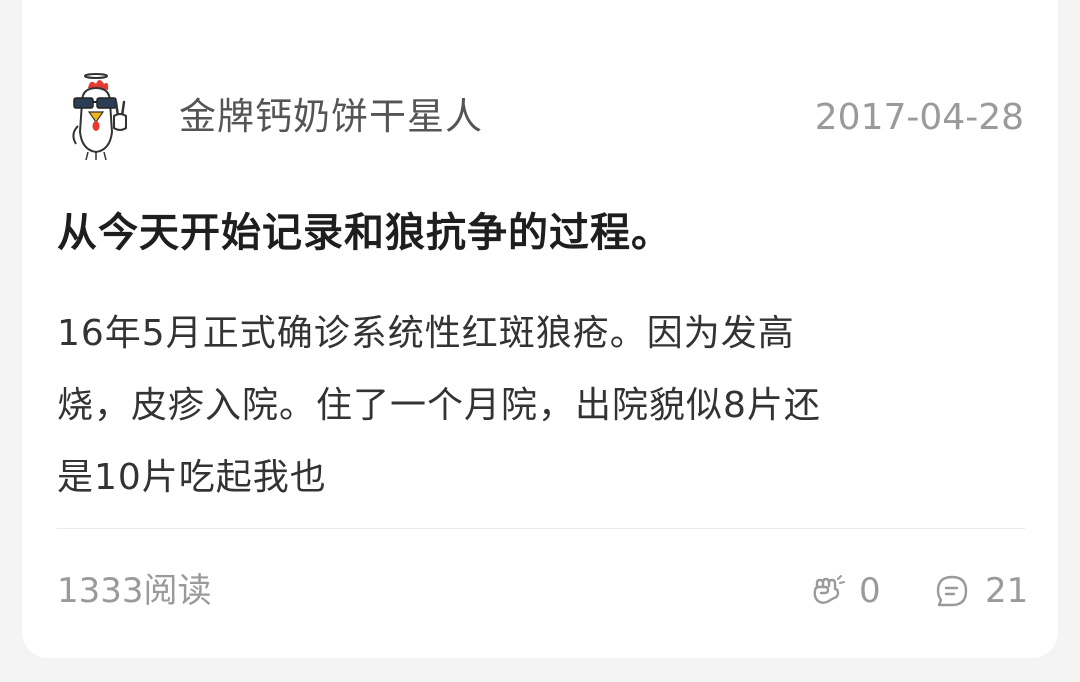  What do you see at coordinates (980, 591) in the screenshot?
I see `comment-button: 21` at bounding box center [980, 591].